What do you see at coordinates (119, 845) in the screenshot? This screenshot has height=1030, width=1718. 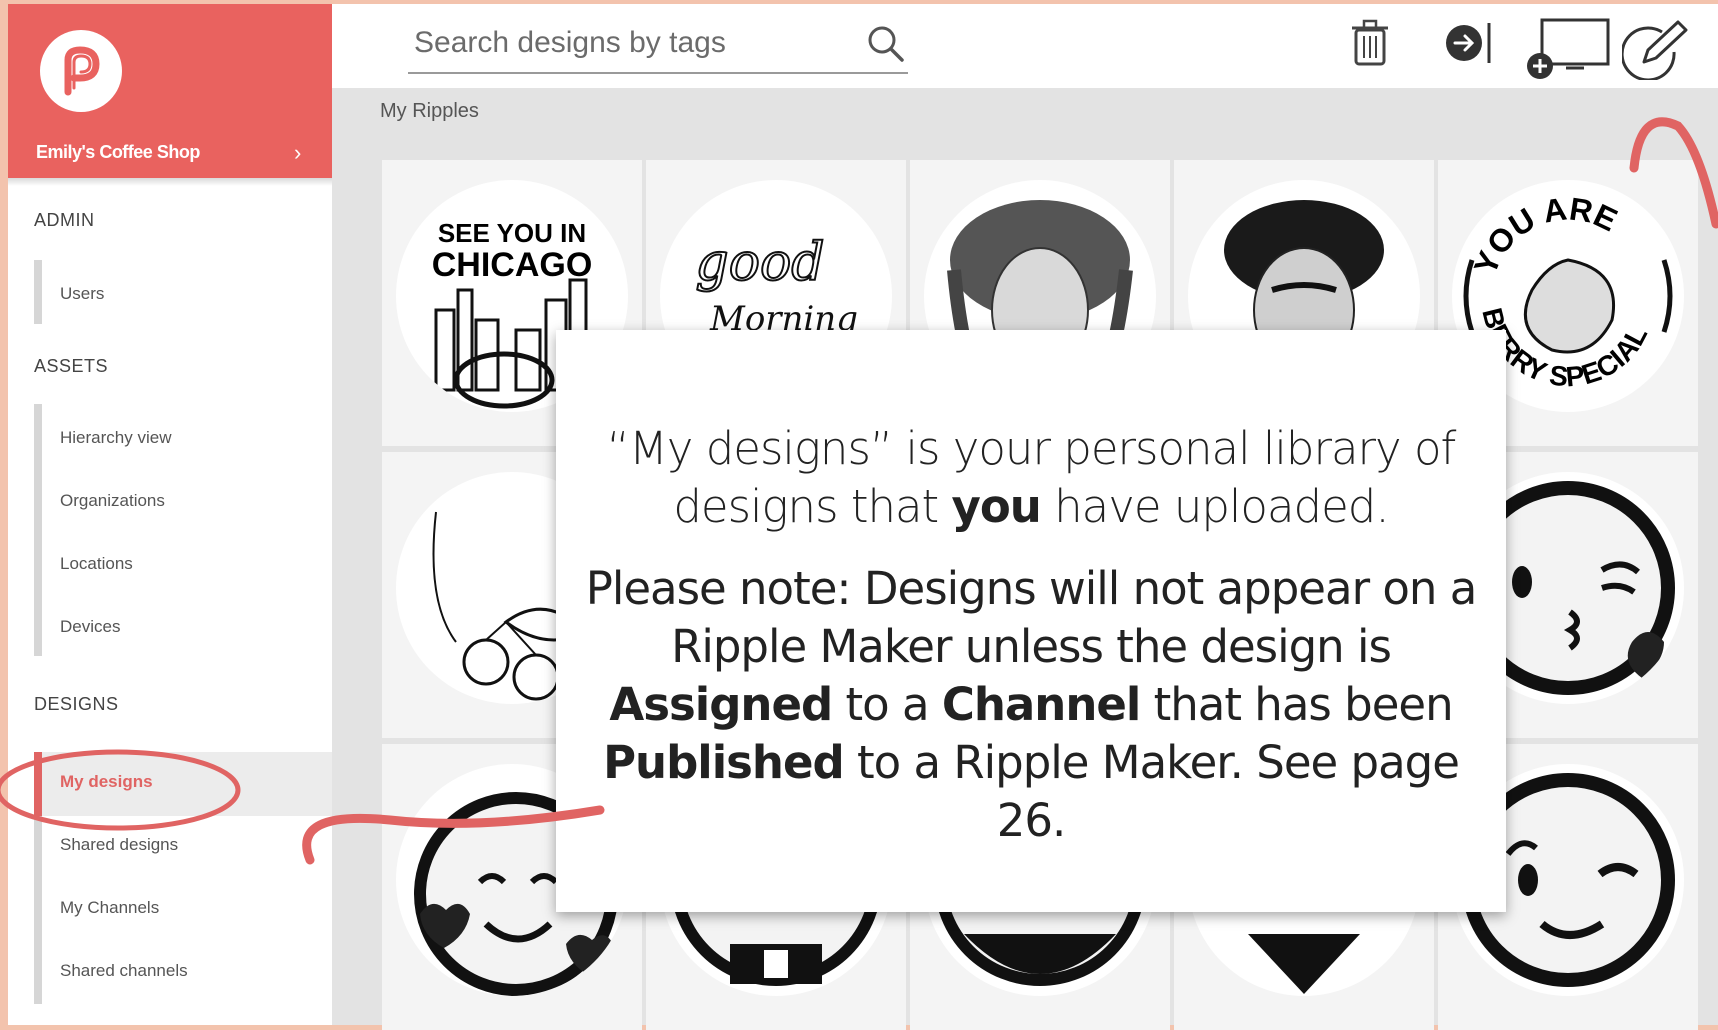 I see `sidebar-item-shared-designs: Shared designs` at bounding box center [119, 845].